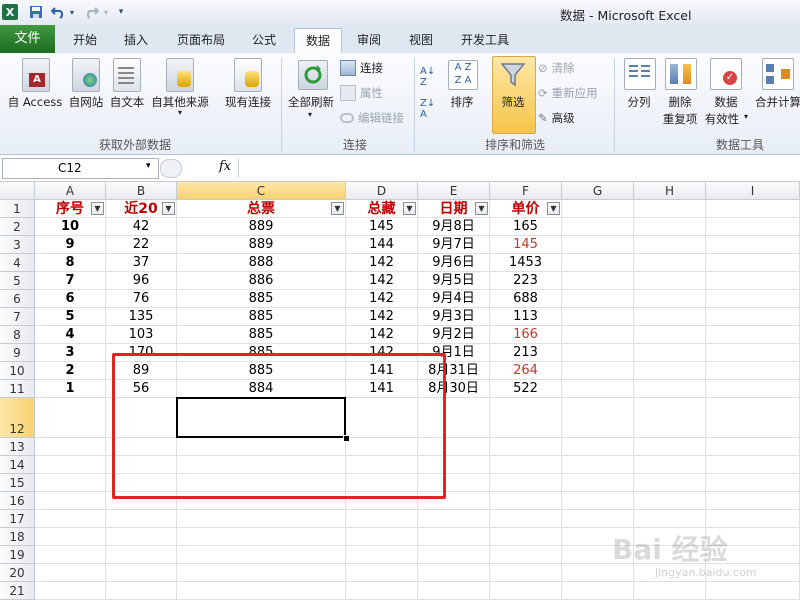 The width and height of the screenshot is (800, 600). What do you see at coordinates (70, 191) in the screenshot?
I see `column-header: A` at bounding box center [70, 191].